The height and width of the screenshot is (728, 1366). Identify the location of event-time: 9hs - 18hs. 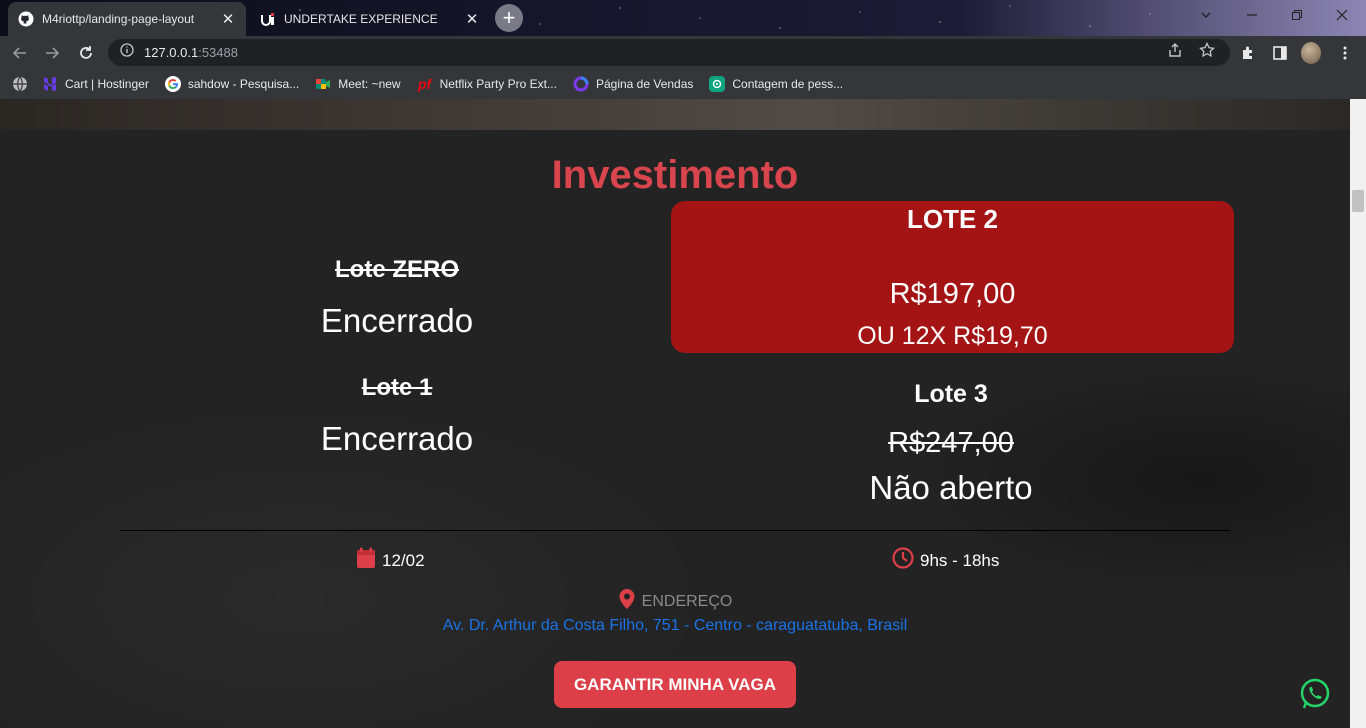
(945, 560).